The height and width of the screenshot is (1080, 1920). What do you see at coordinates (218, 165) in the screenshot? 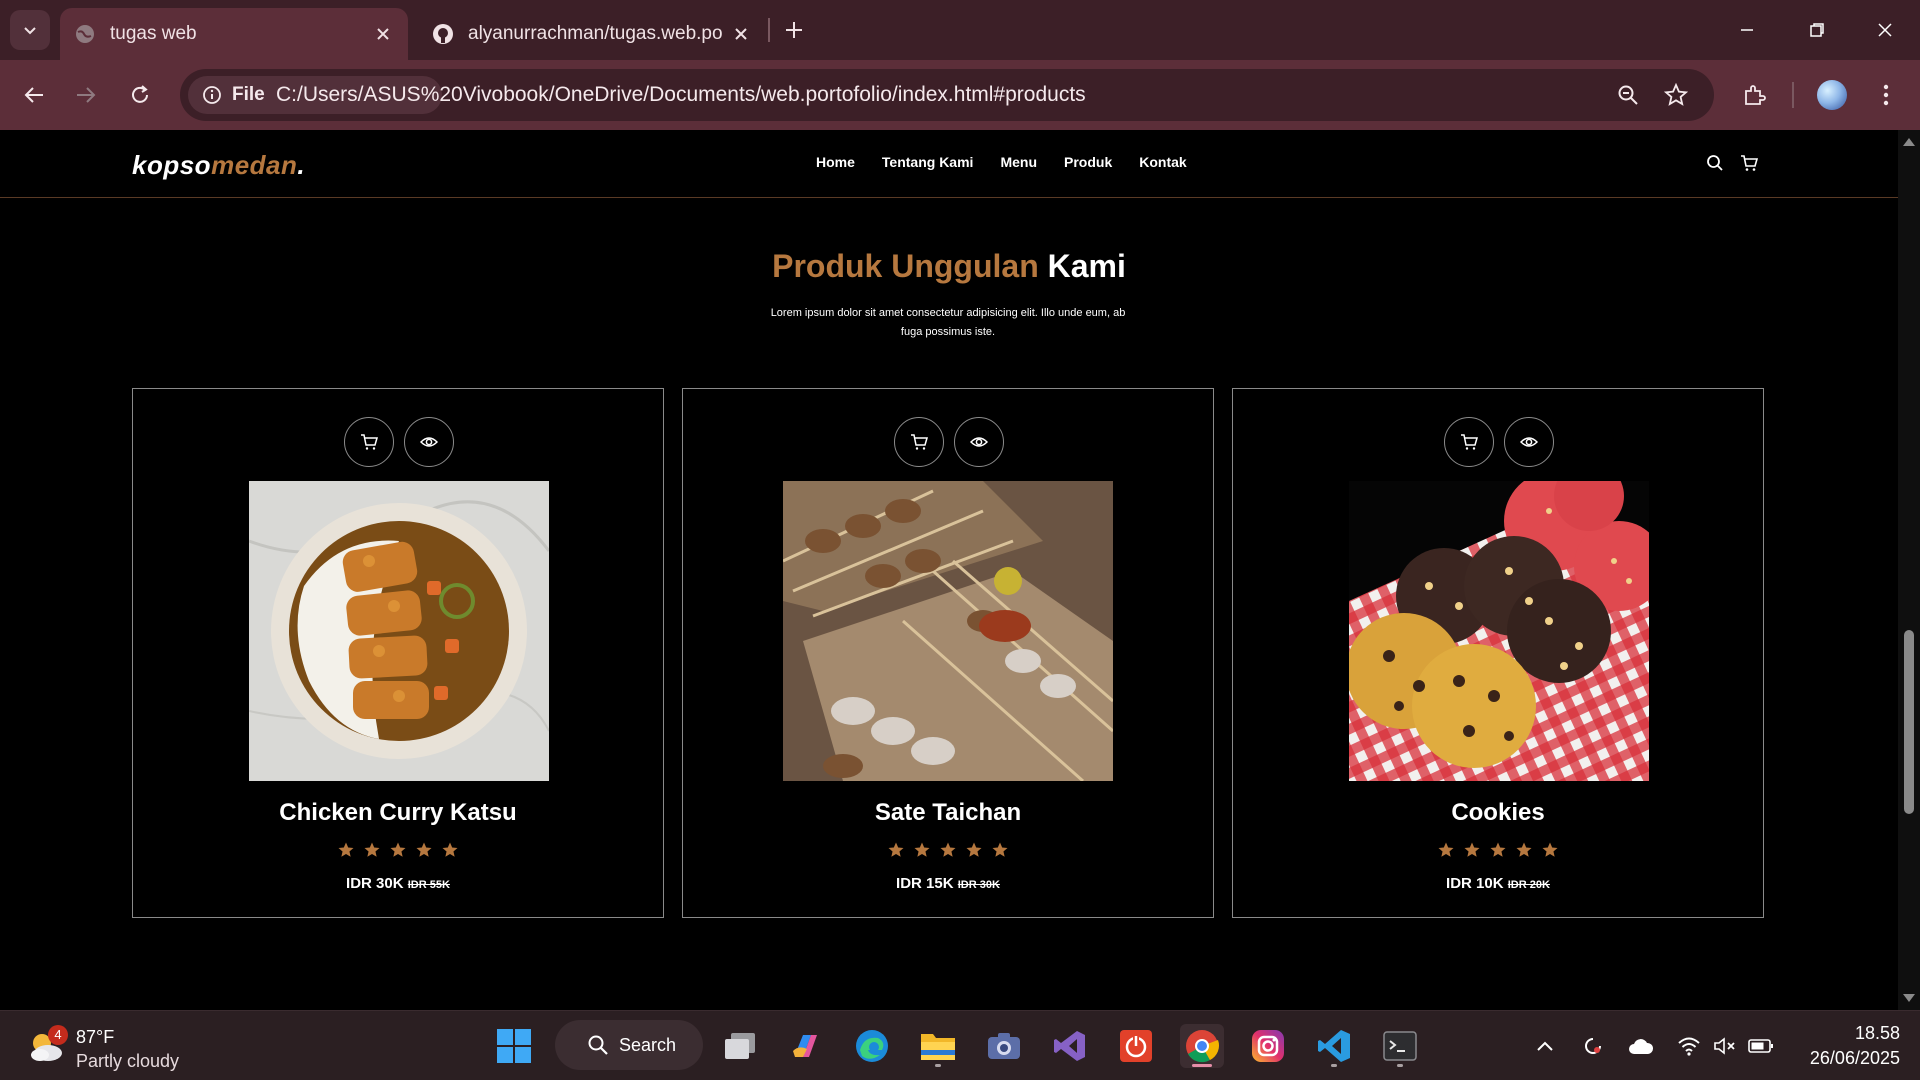
I see `site-logo: kopsomedan.` at bounding box center [218, 165].